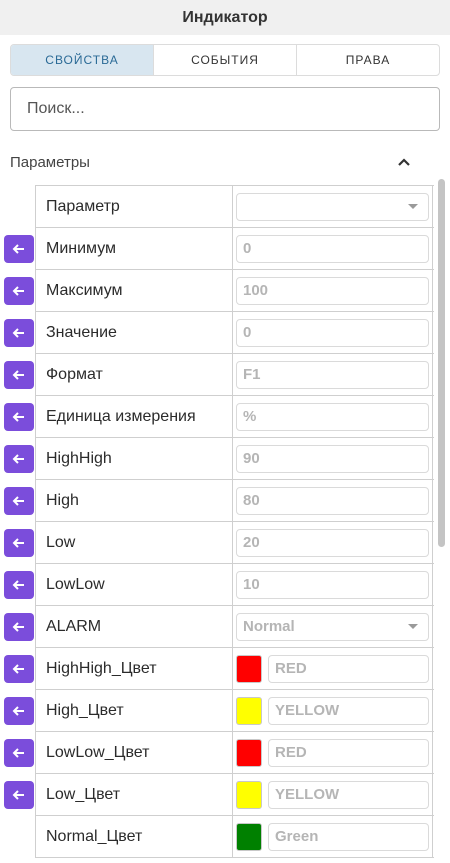  What do you see at coordinates (216, 162) in the screenshot?
I see `parameters-section-header: Параметры` at bounding box center [216, 162].